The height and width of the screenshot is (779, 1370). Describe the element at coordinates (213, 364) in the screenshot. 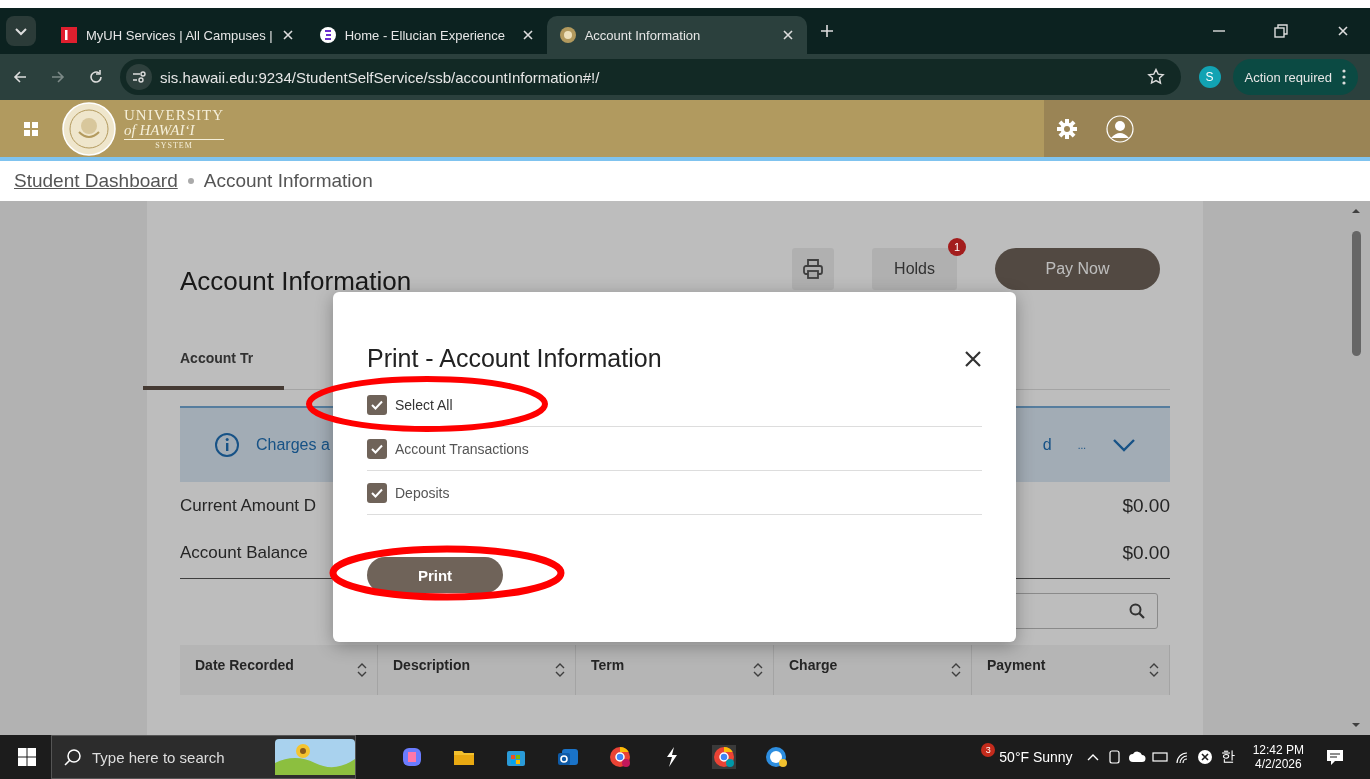

I see `page-tab: Account Tr` at that location.